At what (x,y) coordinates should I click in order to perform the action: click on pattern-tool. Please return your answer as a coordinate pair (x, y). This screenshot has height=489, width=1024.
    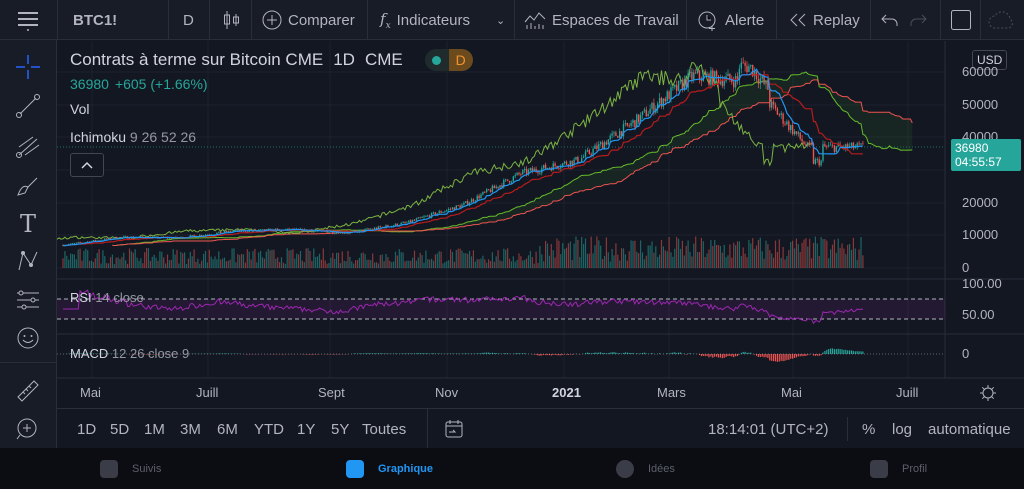
    Looking at the image, I should click on (28, 261).